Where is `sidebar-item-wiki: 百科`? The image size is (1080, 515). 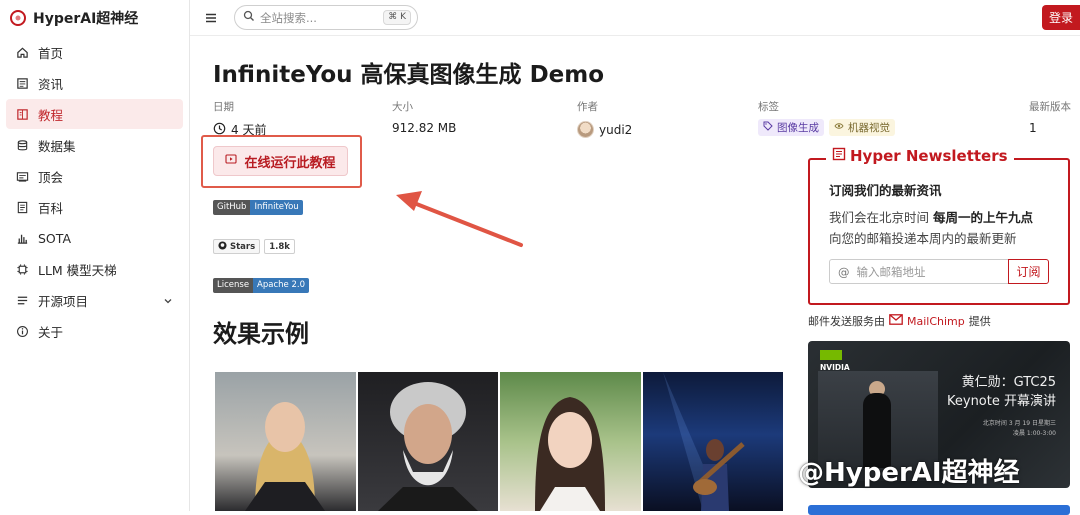 sidebar-item-wiki: 百科 is located at coordinates (94, 207).